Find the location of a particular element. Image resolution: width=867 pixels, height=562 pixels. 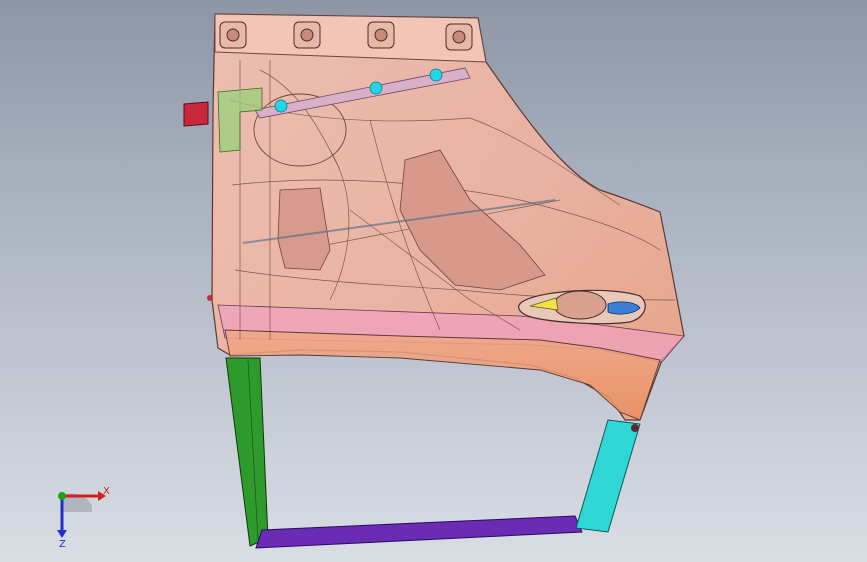

x-axis-label: X is located at coordinates (106, 491).